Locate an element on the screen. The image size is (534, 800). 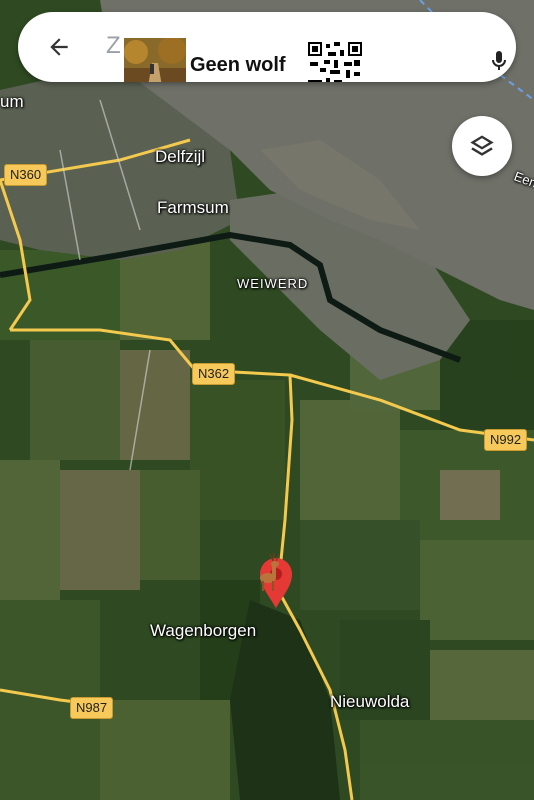
deer-pin-marker is located at coordinates (276, 580).